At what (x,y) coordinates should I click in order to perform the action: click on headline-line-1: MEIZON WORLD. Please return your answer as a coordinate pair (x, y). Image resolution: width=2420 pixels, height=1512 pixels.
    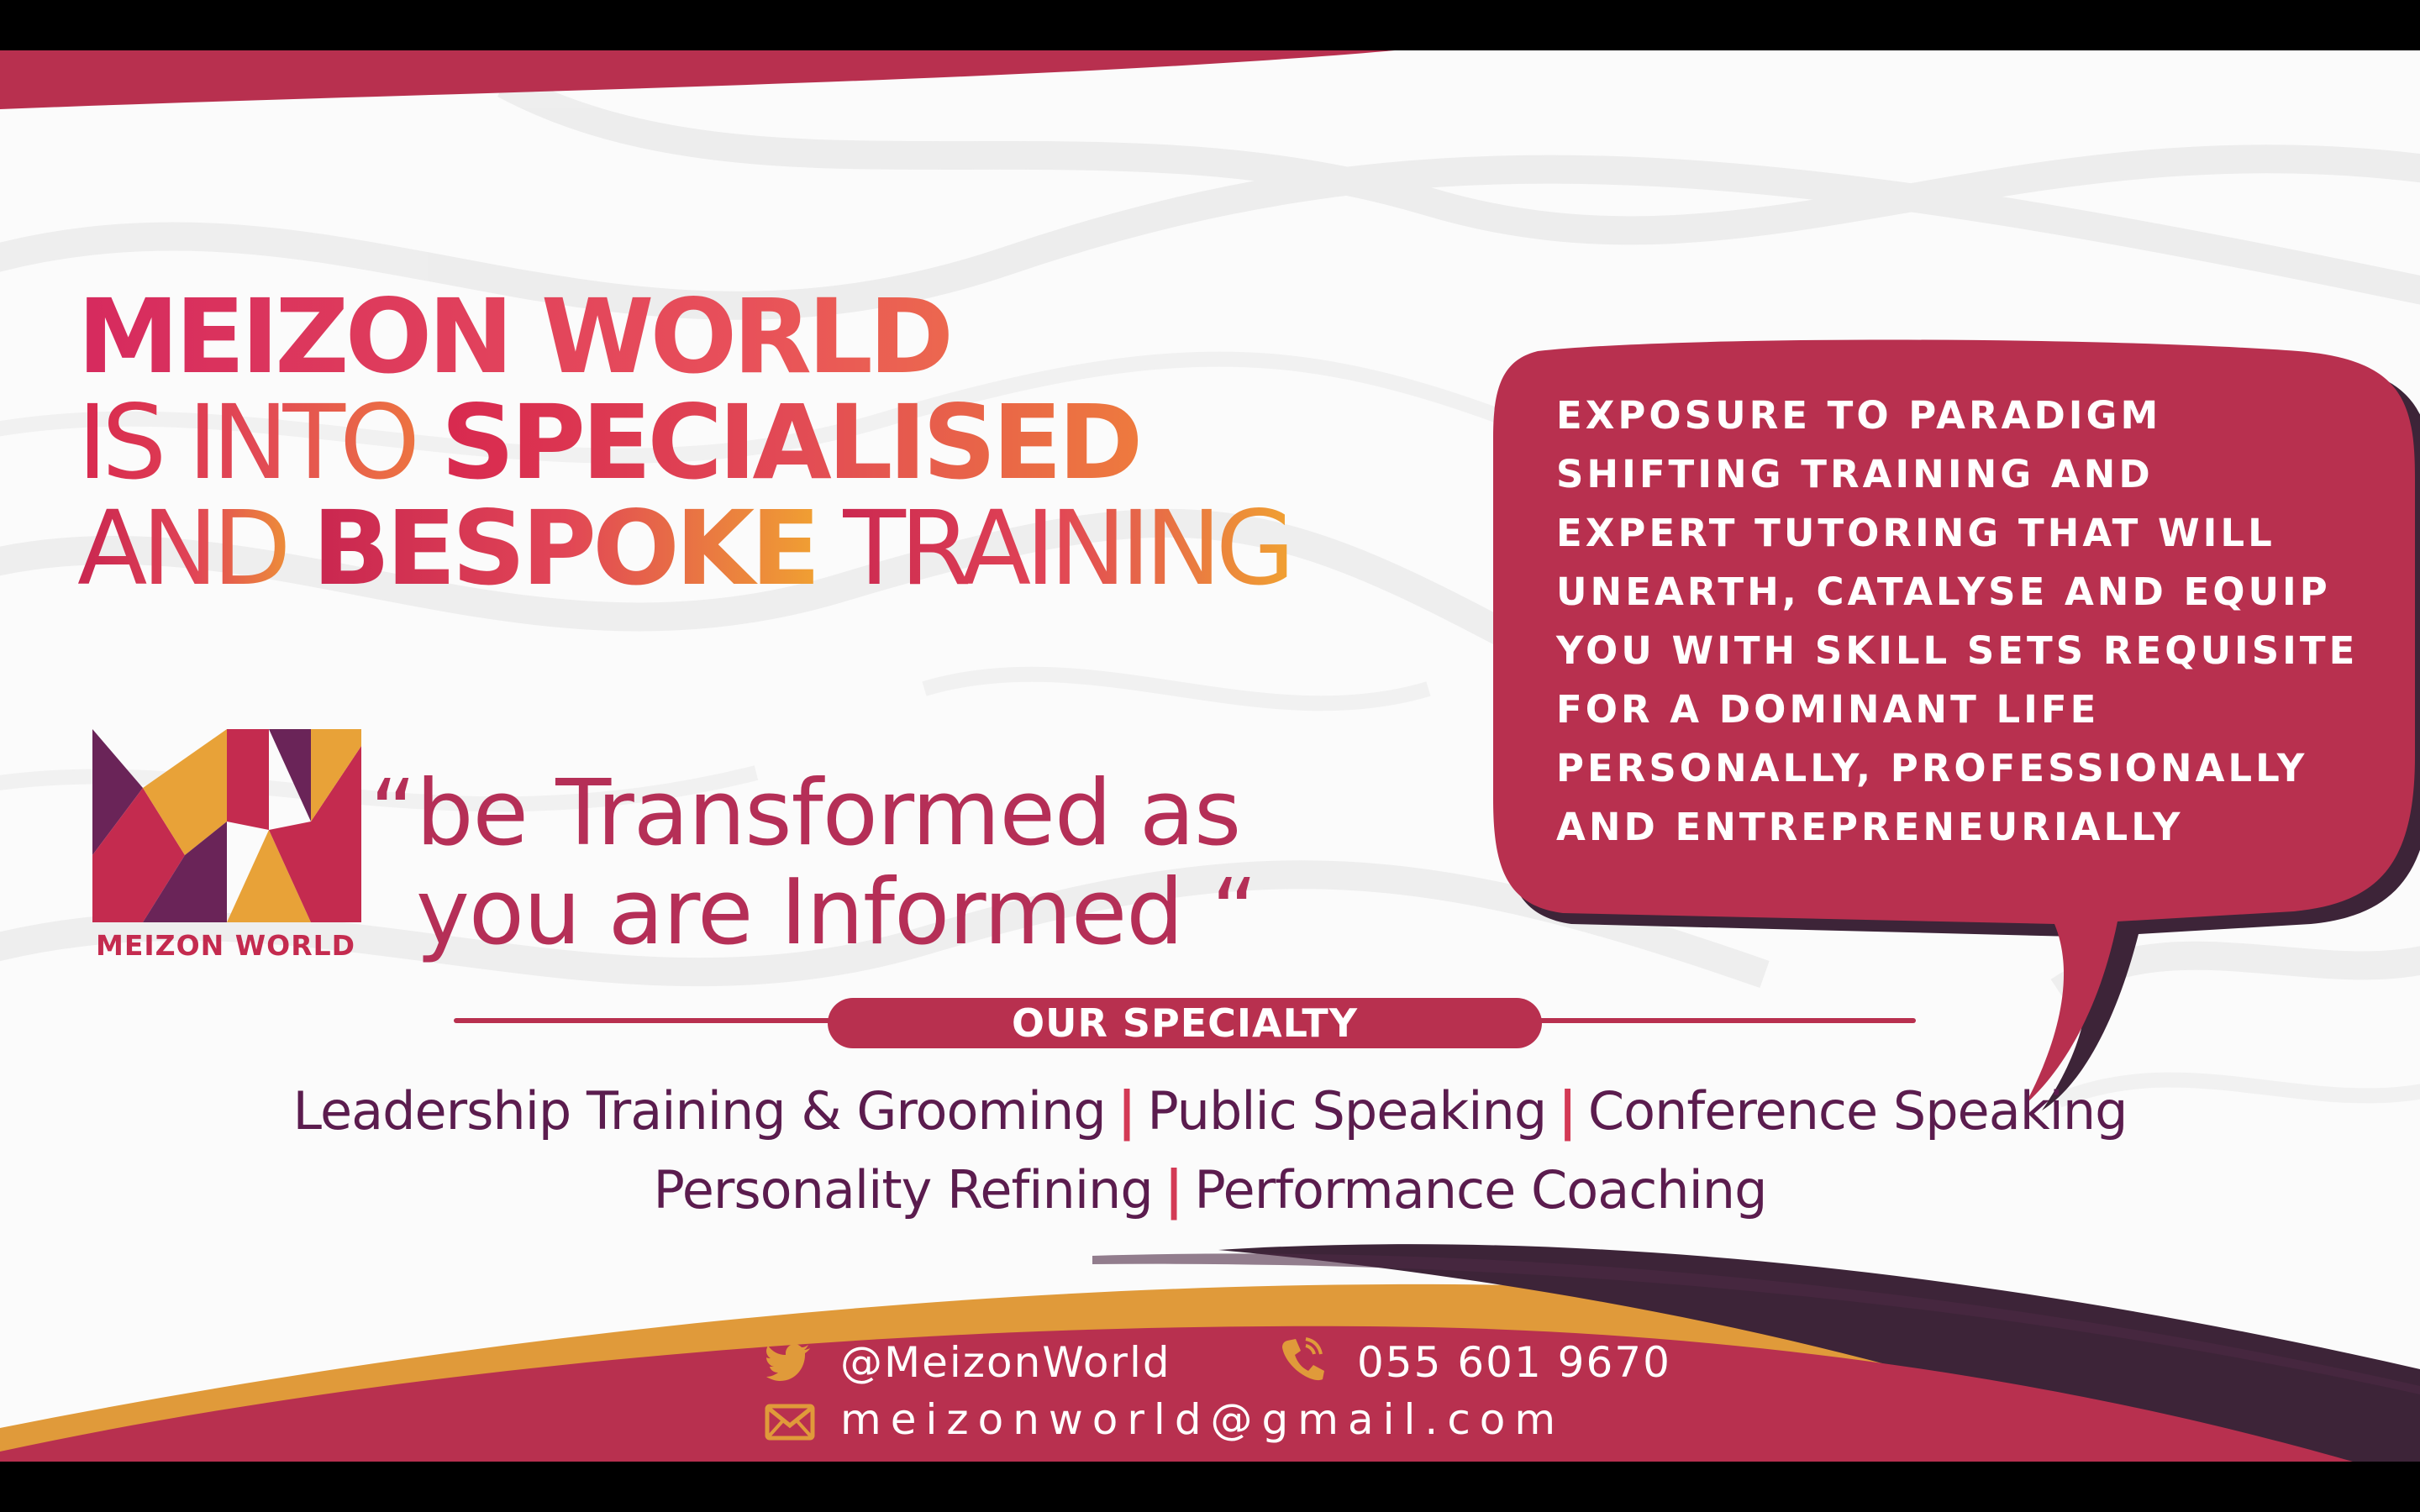
    Looking at the image, I should click on (683, 337).